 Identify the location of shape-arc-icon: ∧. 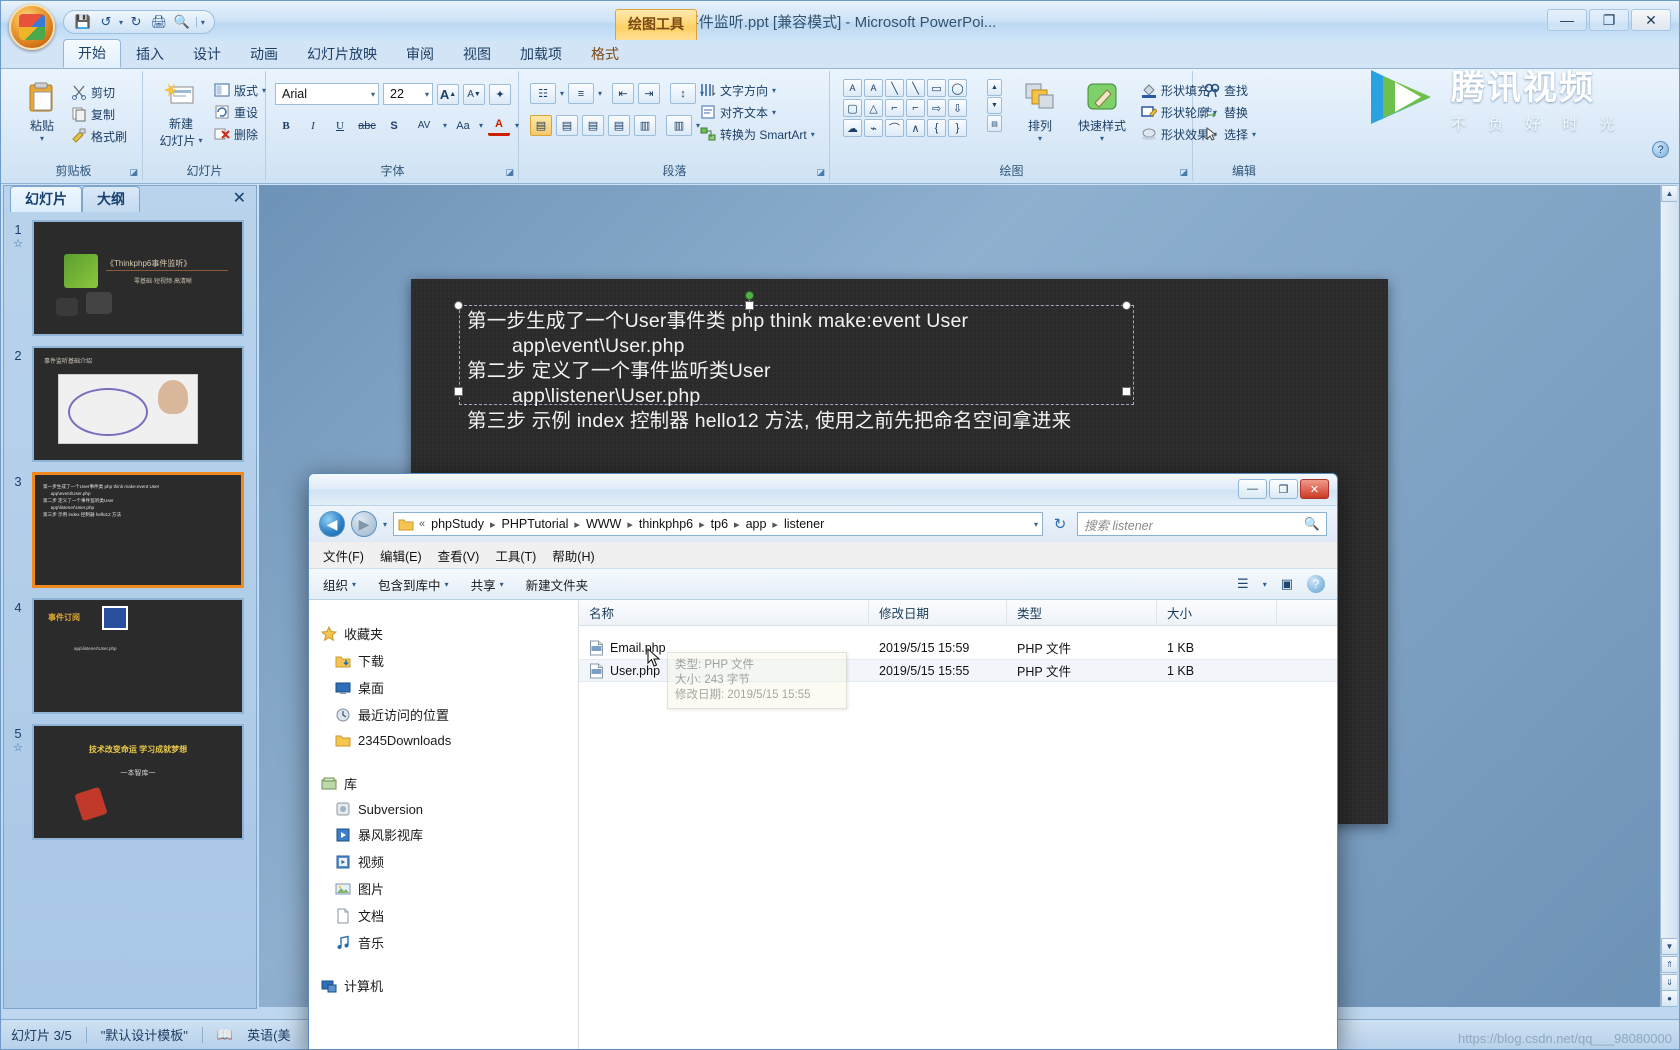
(915, 128).